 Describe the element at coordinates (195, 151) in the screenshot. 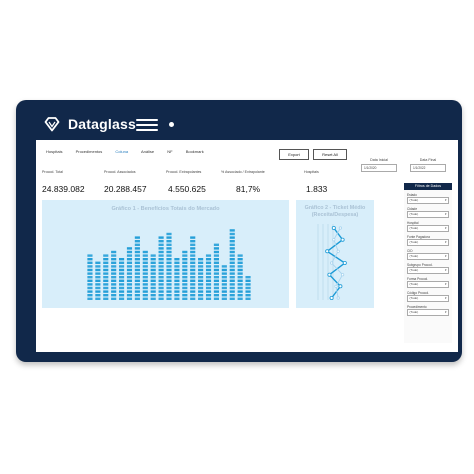

I see `tab-bookmark: Bookmark` at that location.